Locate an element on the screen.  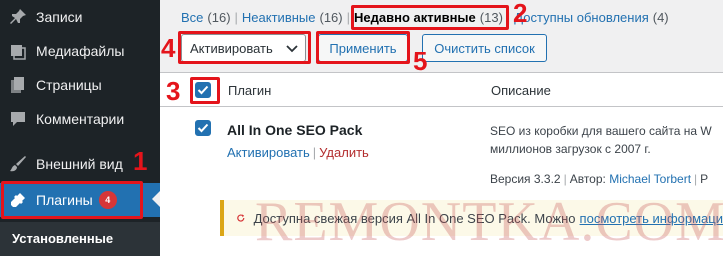
annotation-number-5: 5 is located at coordinates (420, 61).